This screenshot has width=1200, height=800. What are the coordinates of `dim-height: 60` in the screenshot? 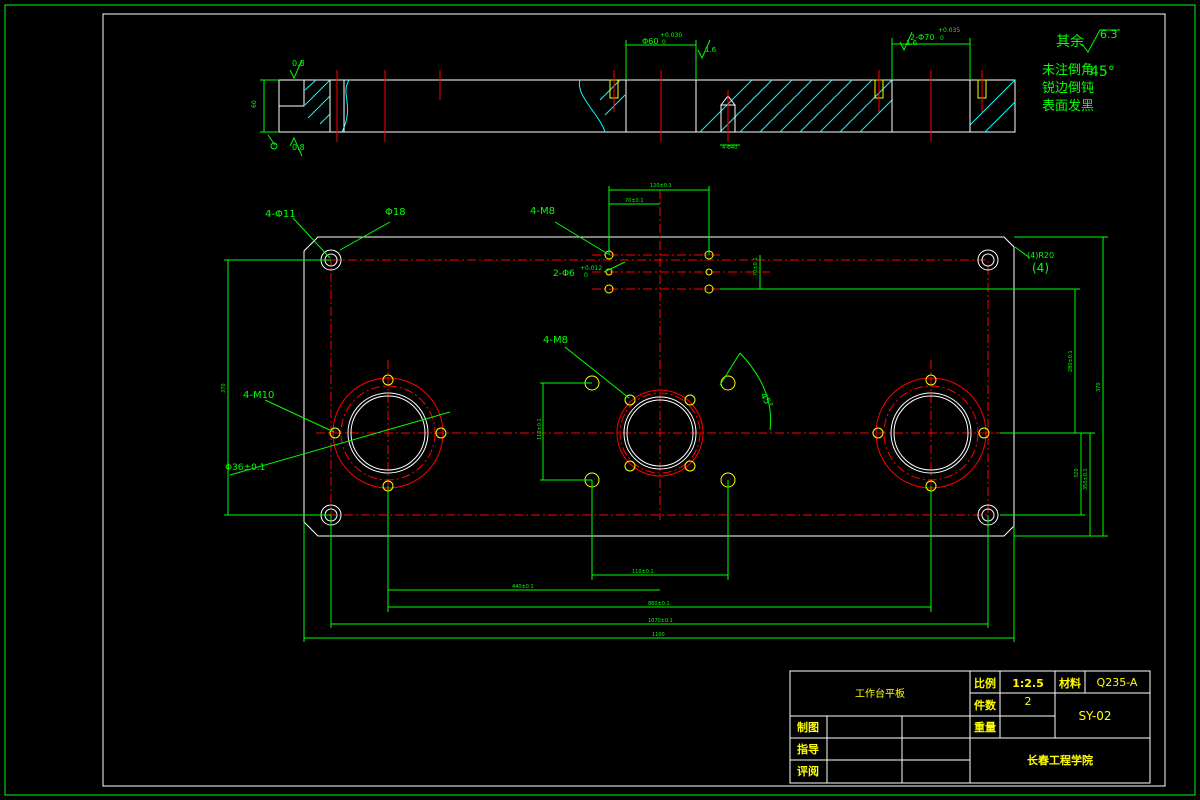 It's located at (254, 104).